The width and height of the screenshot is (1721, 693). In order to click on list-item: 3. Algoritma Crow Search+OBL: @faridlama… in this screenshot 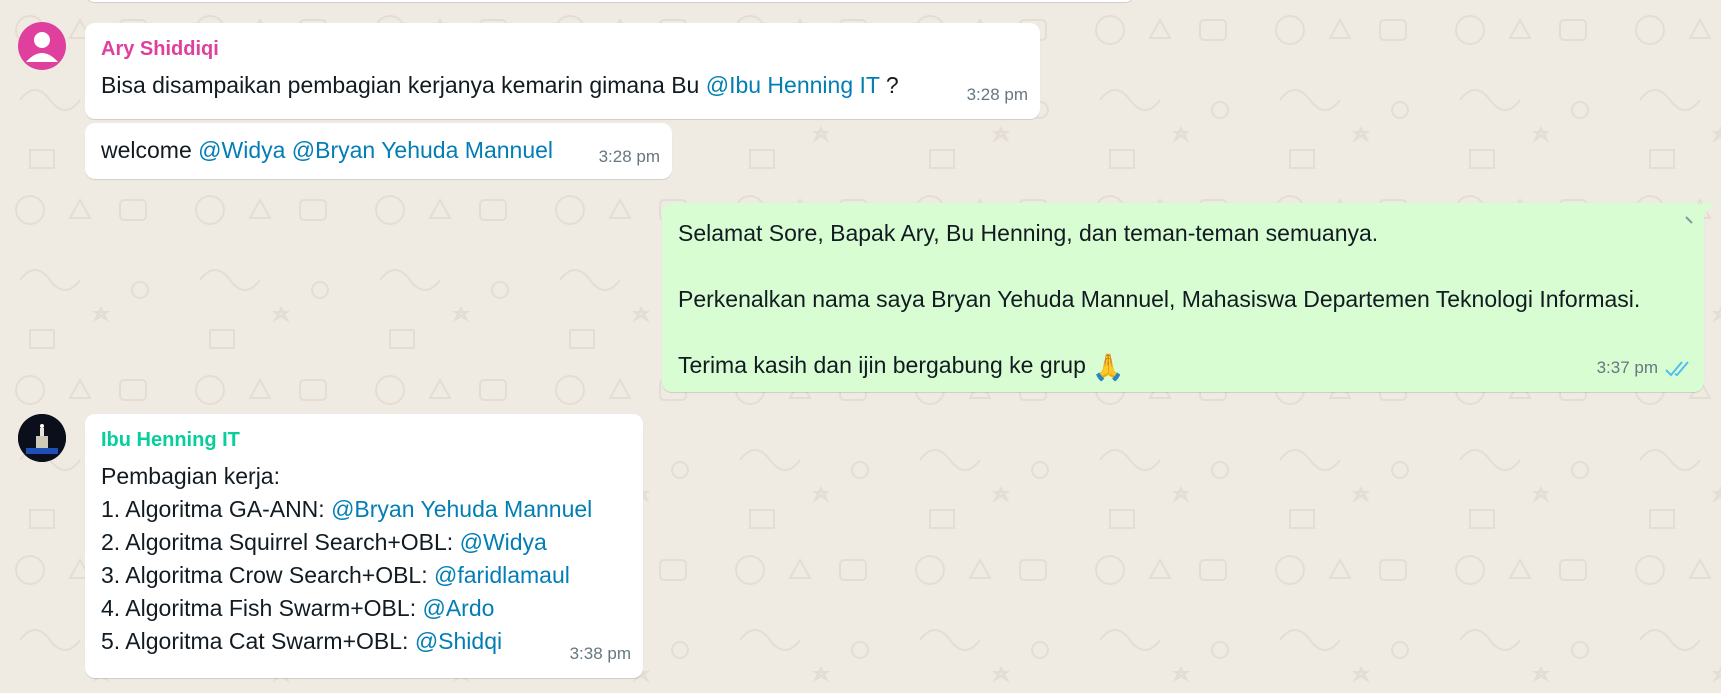, I will do `click(364, 575)`.